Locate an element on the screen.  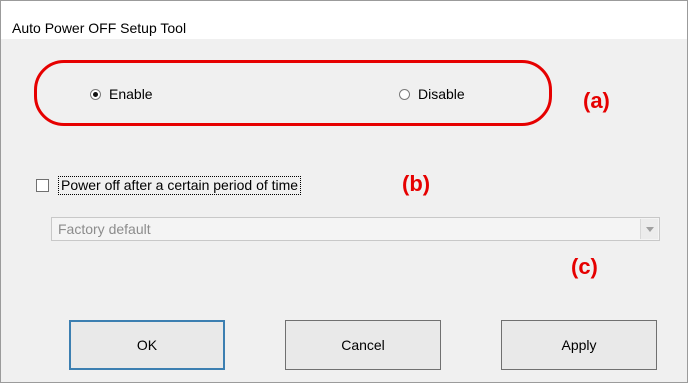
disable-radio-option: Disable is located at coordinates (432, 94).